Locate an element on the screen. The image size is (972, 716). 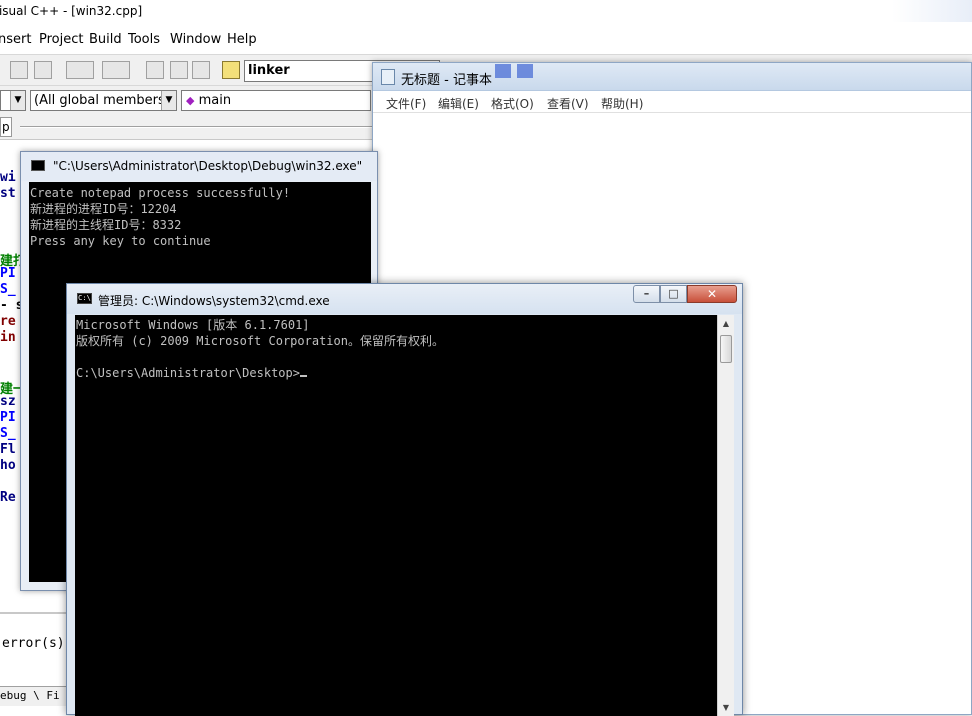
vc-title-text: Visual C++ - [win32.cpp] is located at coordinates (71, 11).